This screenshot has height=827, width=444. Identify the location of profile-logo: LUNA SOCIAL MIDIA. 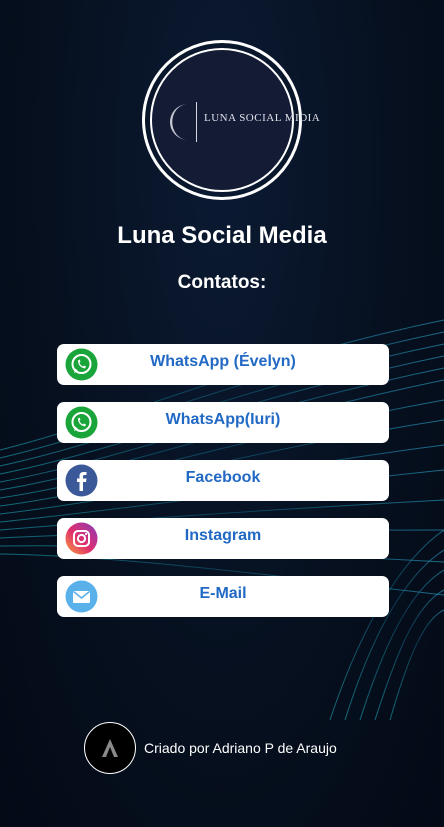
(231, 120).